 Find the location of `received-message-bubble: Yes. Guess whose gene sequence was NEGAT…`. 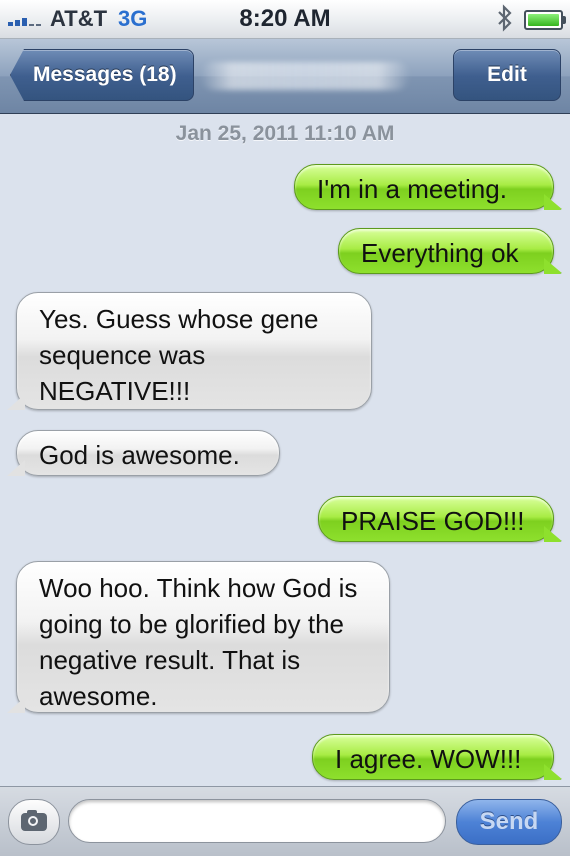

received-message-bubble: Yes. Guess whose gene sequence was NEGAT… is located at coordinates (189, 351).